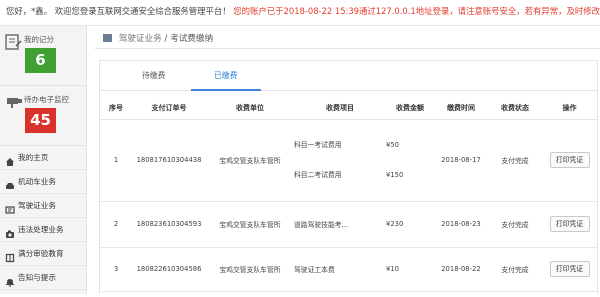  Describe the element at coordinates (169, 160) in the screenshot. I see `row-order: 180817610304438` at that location.